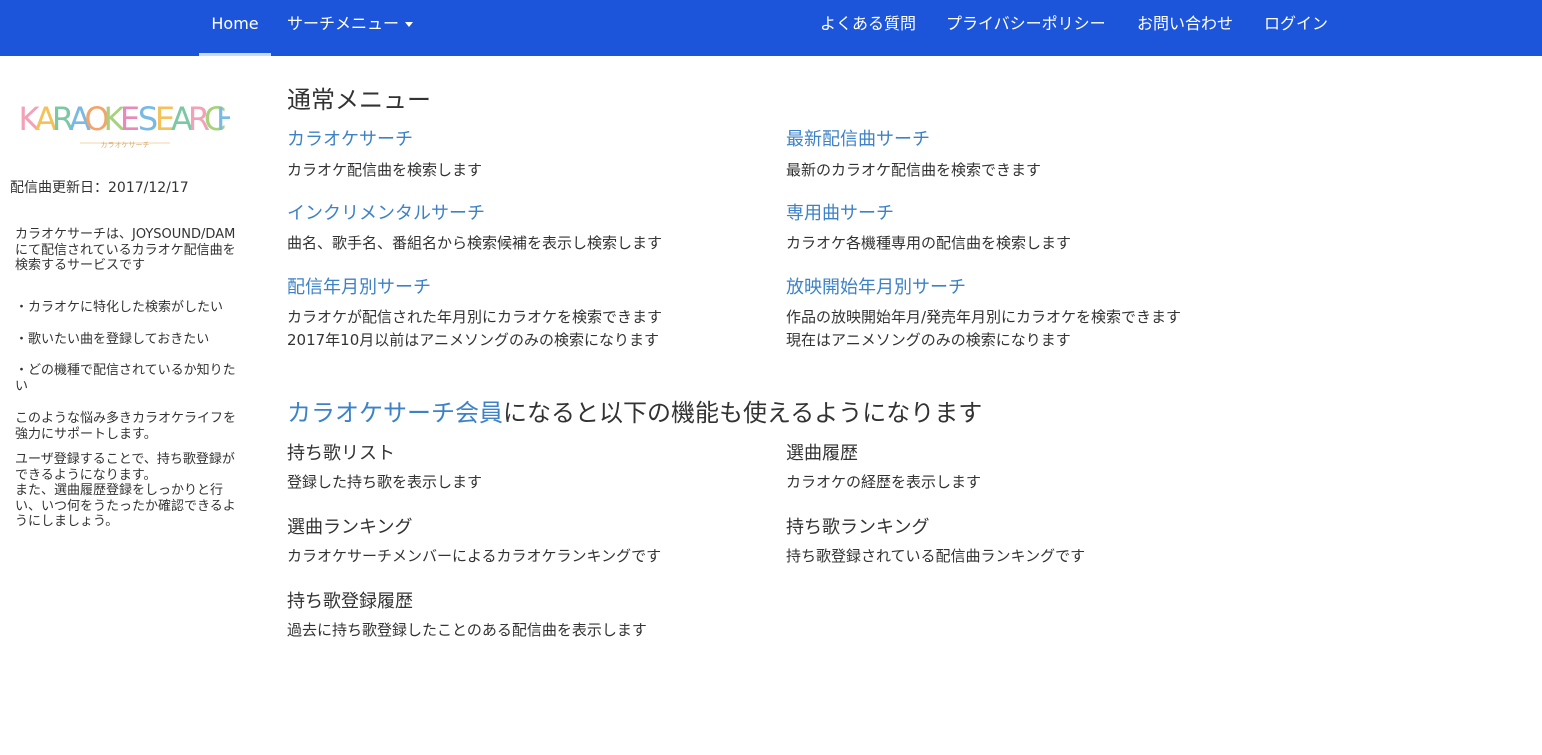 The height and width of the screenshot is (755, 1542). I want to click on normal-menu-heading: 通常メニュー, so click(359, 100).